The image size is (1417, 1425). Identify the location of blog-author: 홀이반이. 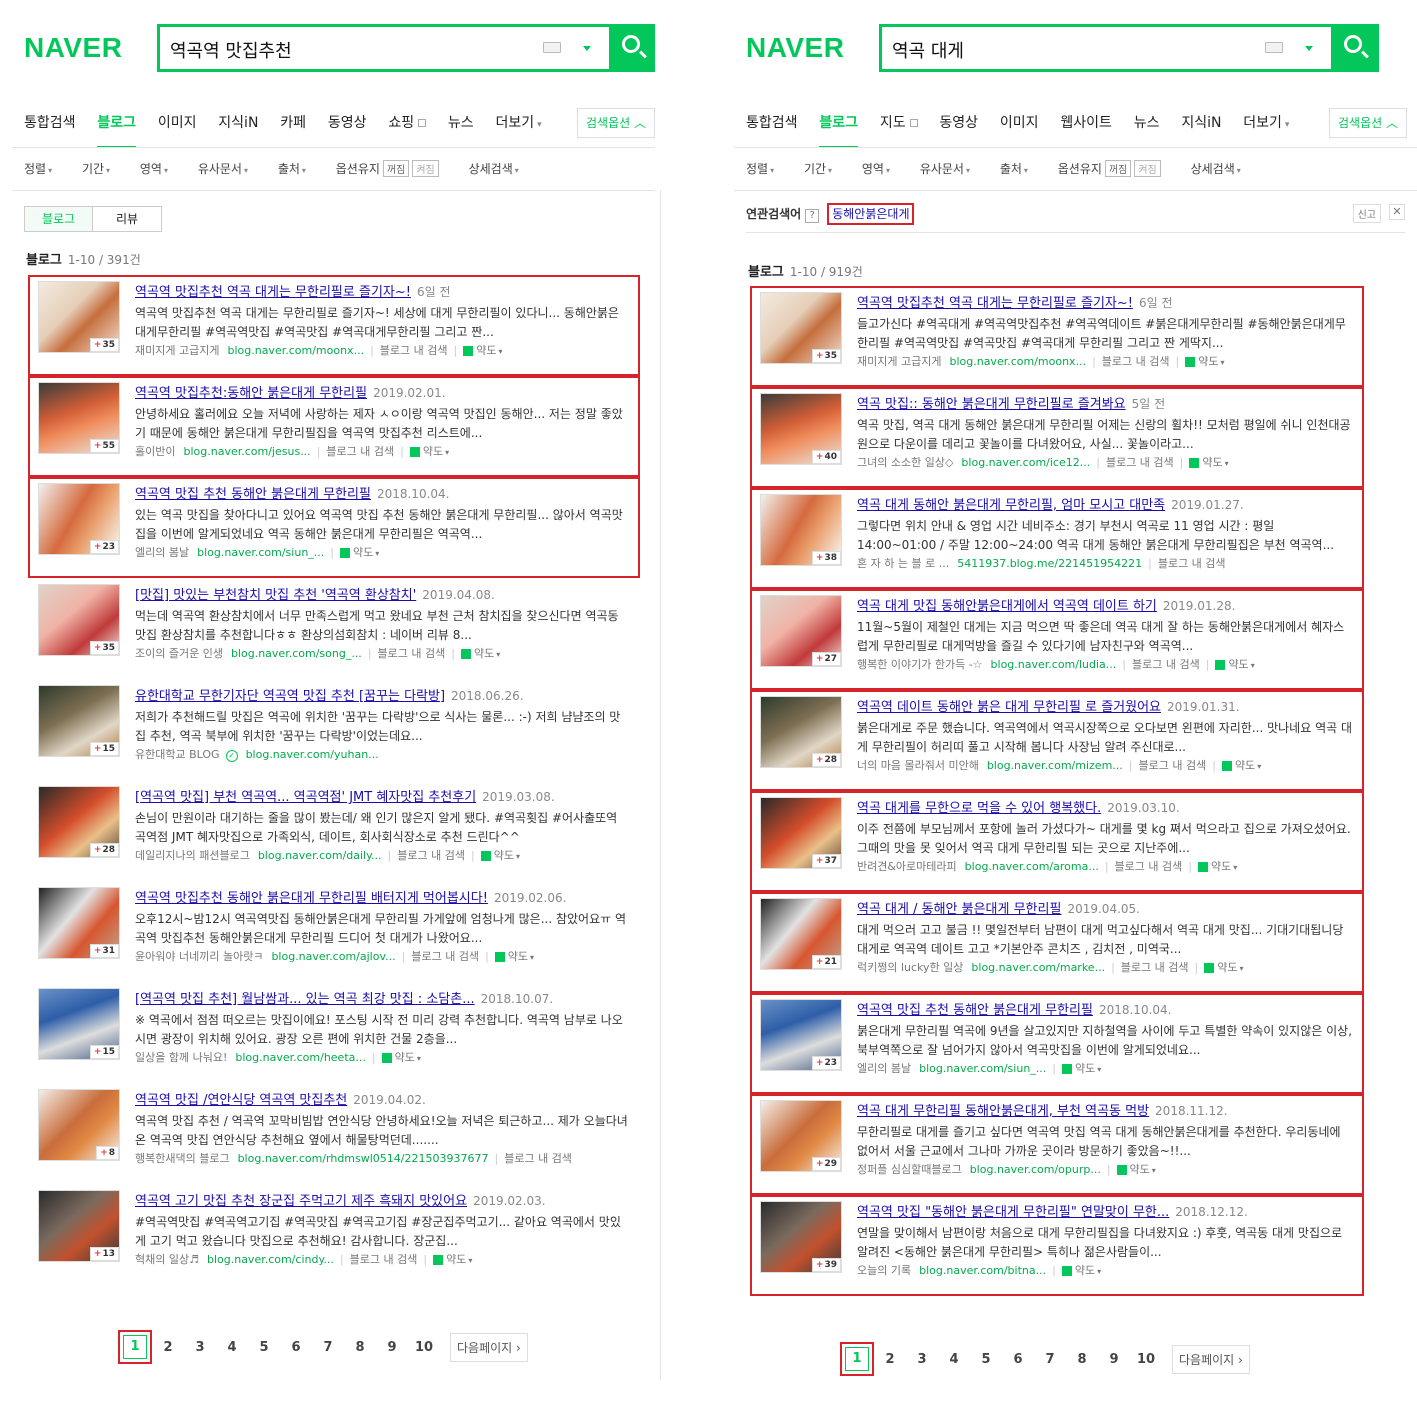
(155, 451).